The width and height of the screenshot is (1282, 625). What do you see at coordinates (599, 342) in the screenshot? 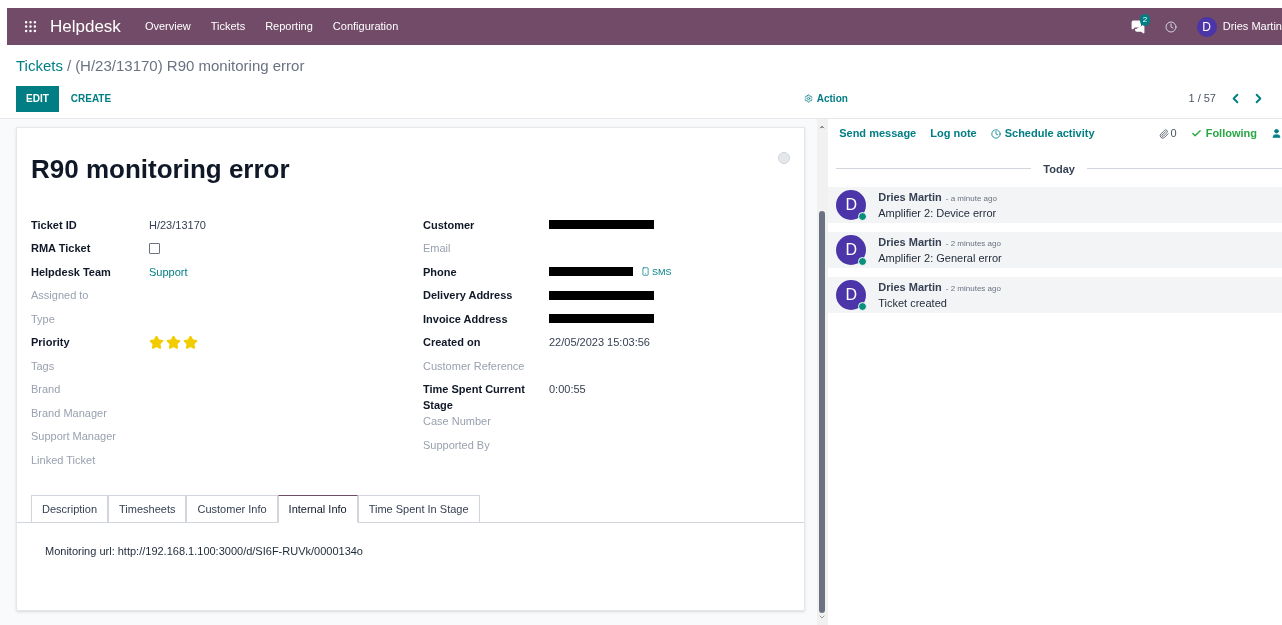
I see `field-value: 22/05/2023 15:03:56` at bounding box center [599, 342].